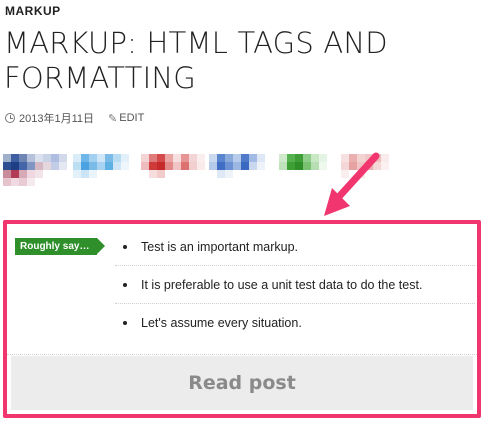  I want to click on summary-point-text: Let's assume every situation., so click(221, 323).